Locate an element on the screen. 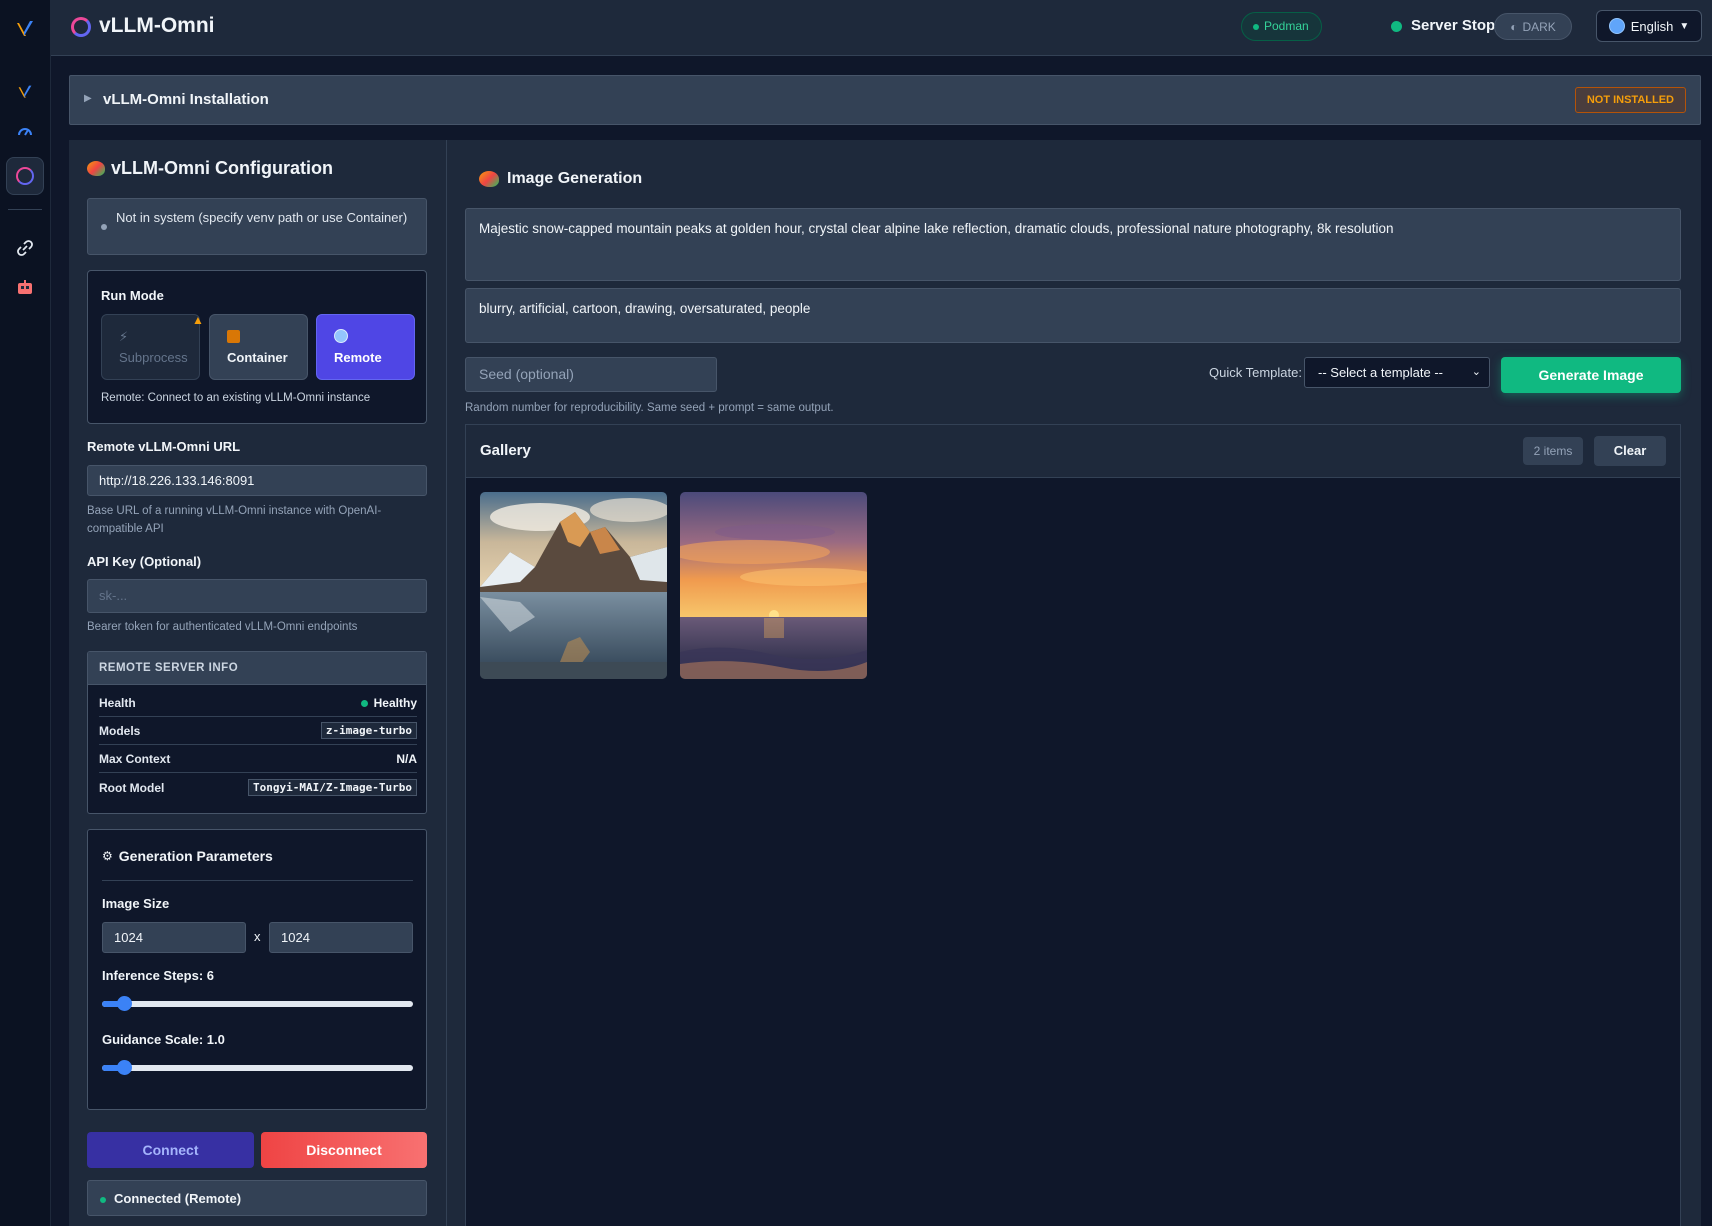 This screenshot has width=1712, height=1226. remote-url-label: Remote vLLM-Omni URL is located at coordinates (164, 446).